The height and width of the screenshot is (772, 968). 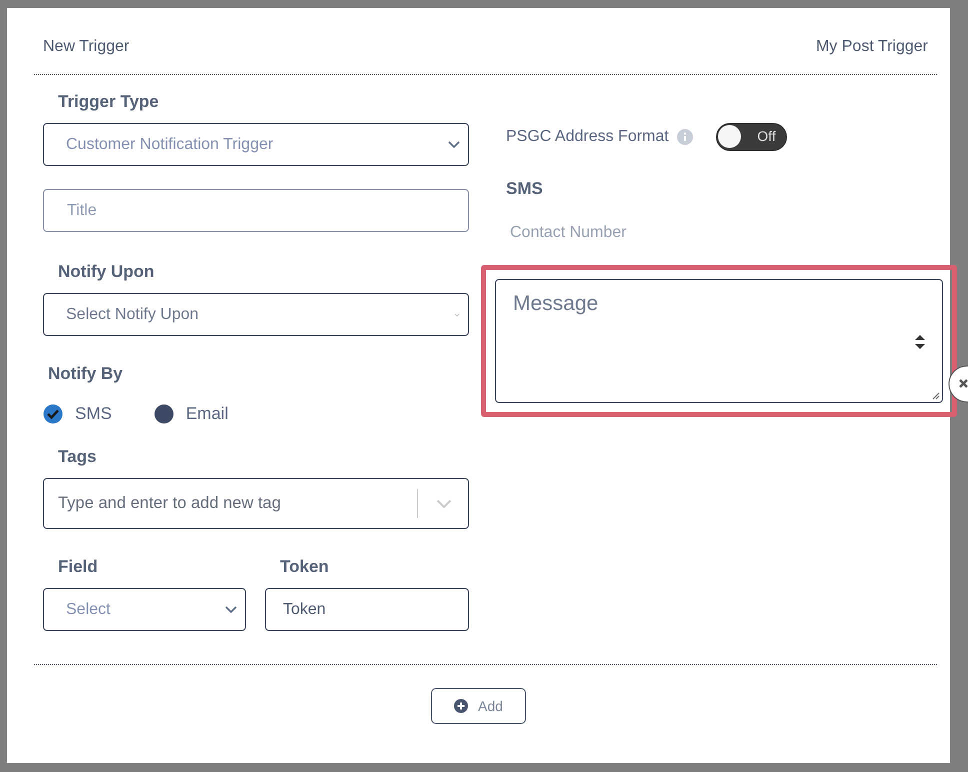 I want to click on trigger-name: My Post Trigger, so click(x=872, y=47).